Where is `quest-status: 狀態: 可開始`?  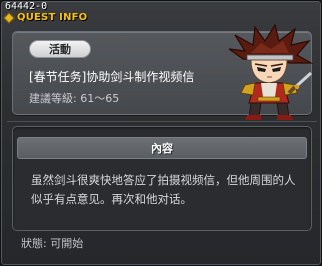
quest-status: 狀態: 可開始 is located at coordinates (52, 243).